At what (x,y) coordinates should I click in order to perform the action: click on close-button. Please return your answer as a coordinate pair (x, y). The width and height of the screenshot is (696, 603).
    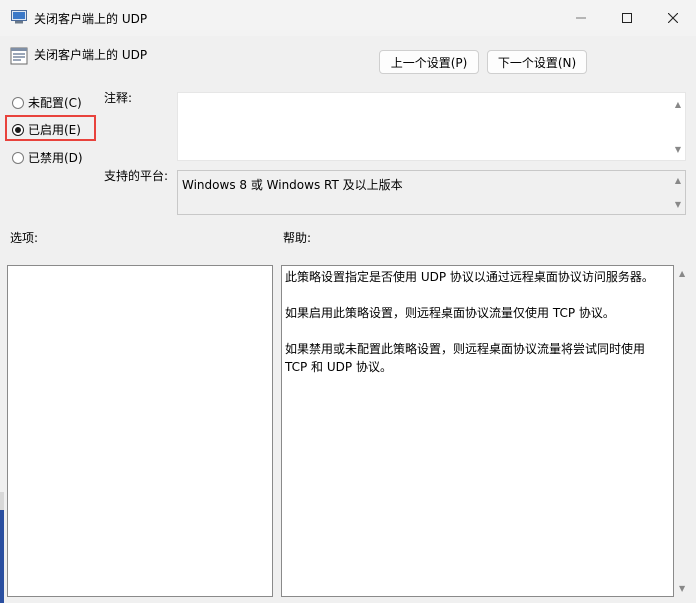
    Looking at the image, I should click on (673, 18).